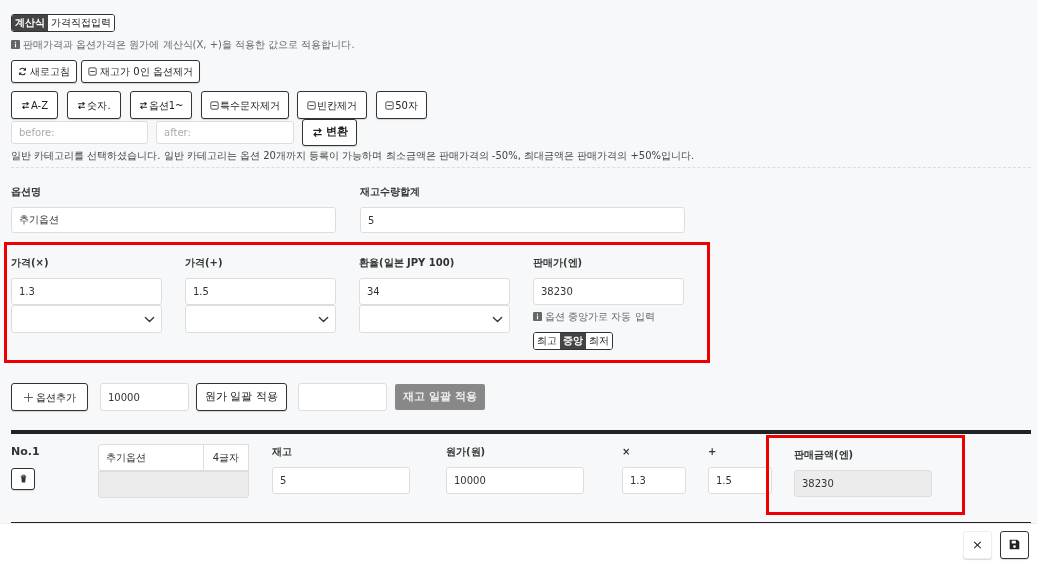 The height and width of the screenshot is (565, 1037). What do you see at coordinates (521, 158) in the screenshot?
I see `category-notice: 일반 카테고리를 선택하셨습니다. 일반 카테고리는 옵션 20개까지 등록이 가능하며 최소금액은 판매가격의 -50%, 최대금액은 판매가격의 +50%입니다.` at bounding box center [521, 158].